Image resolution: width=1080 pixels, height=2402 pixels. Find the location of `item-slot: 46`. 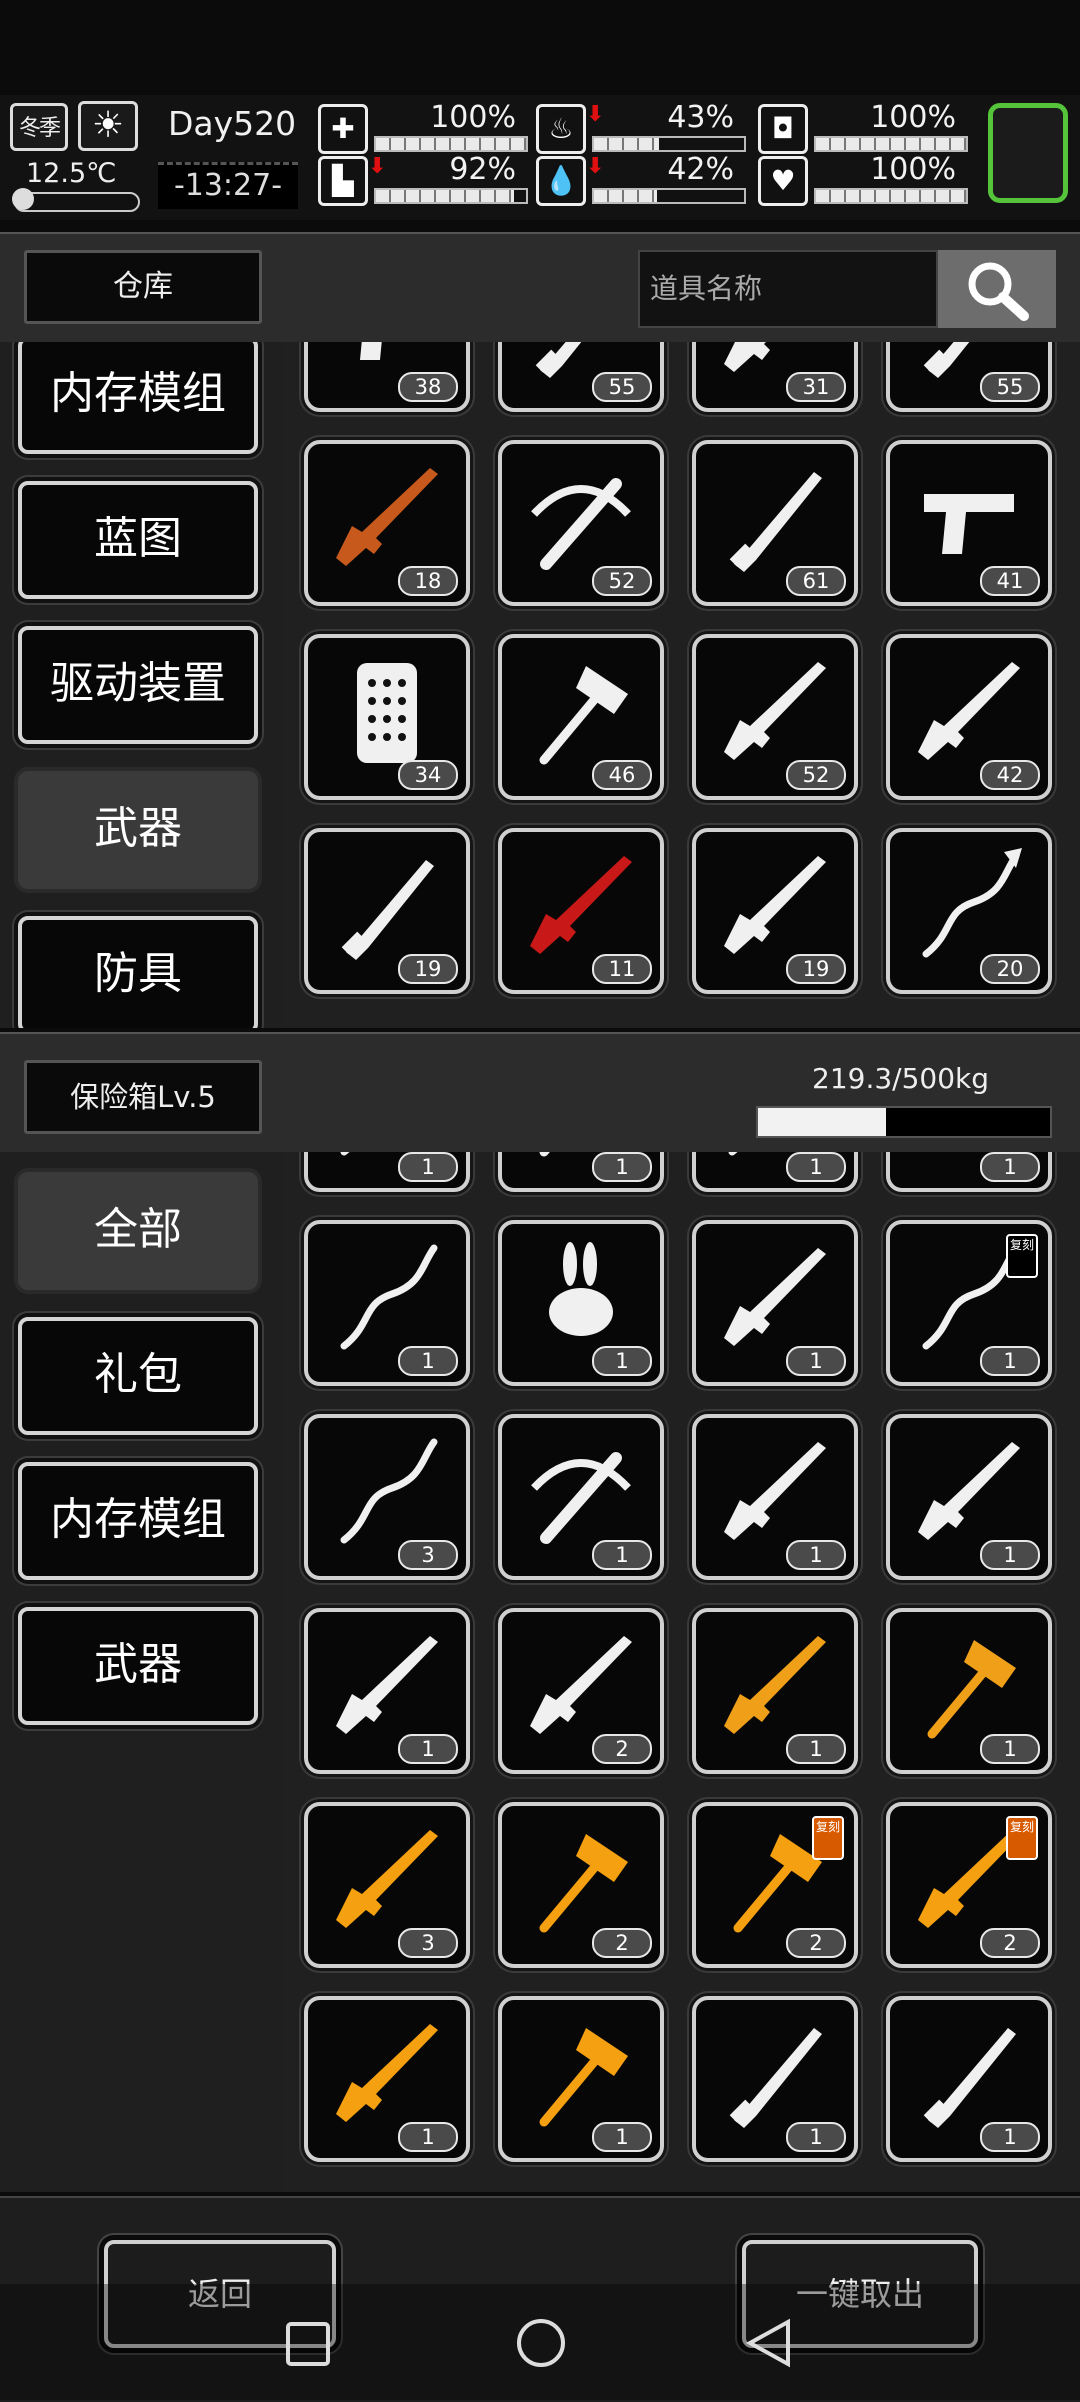

item-slot: 46 is located at coordinates (581, 717).